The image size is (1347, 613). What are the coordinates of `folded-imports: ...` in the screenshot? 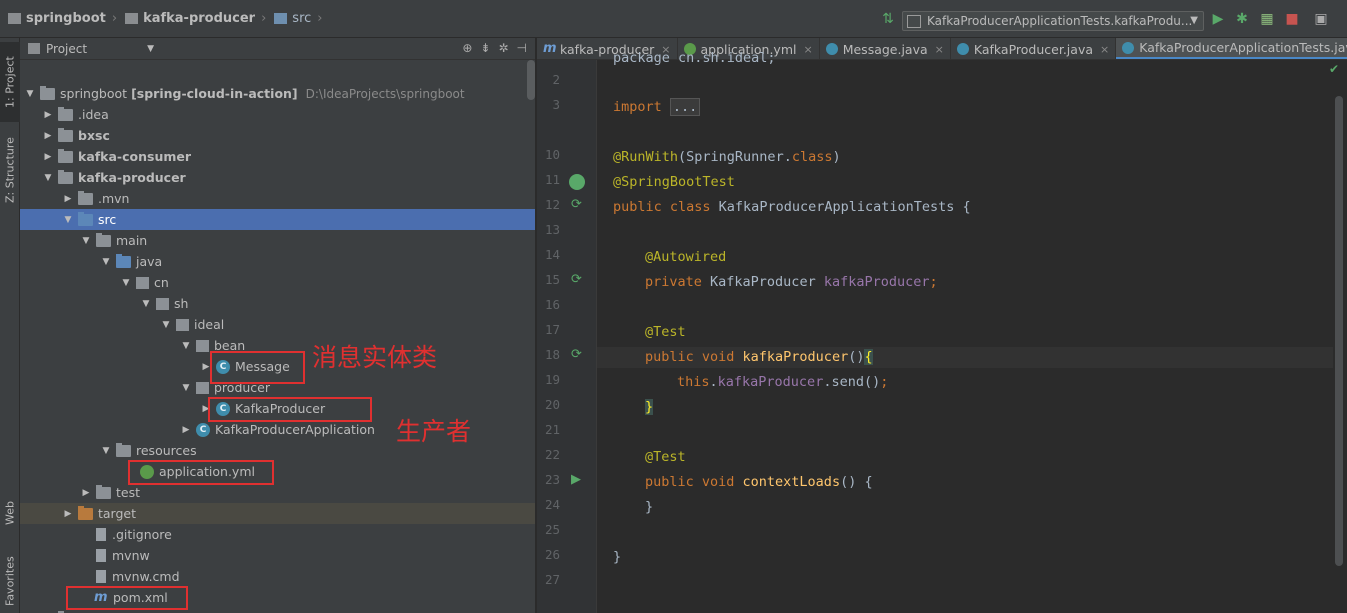 It's located at (685, 107).